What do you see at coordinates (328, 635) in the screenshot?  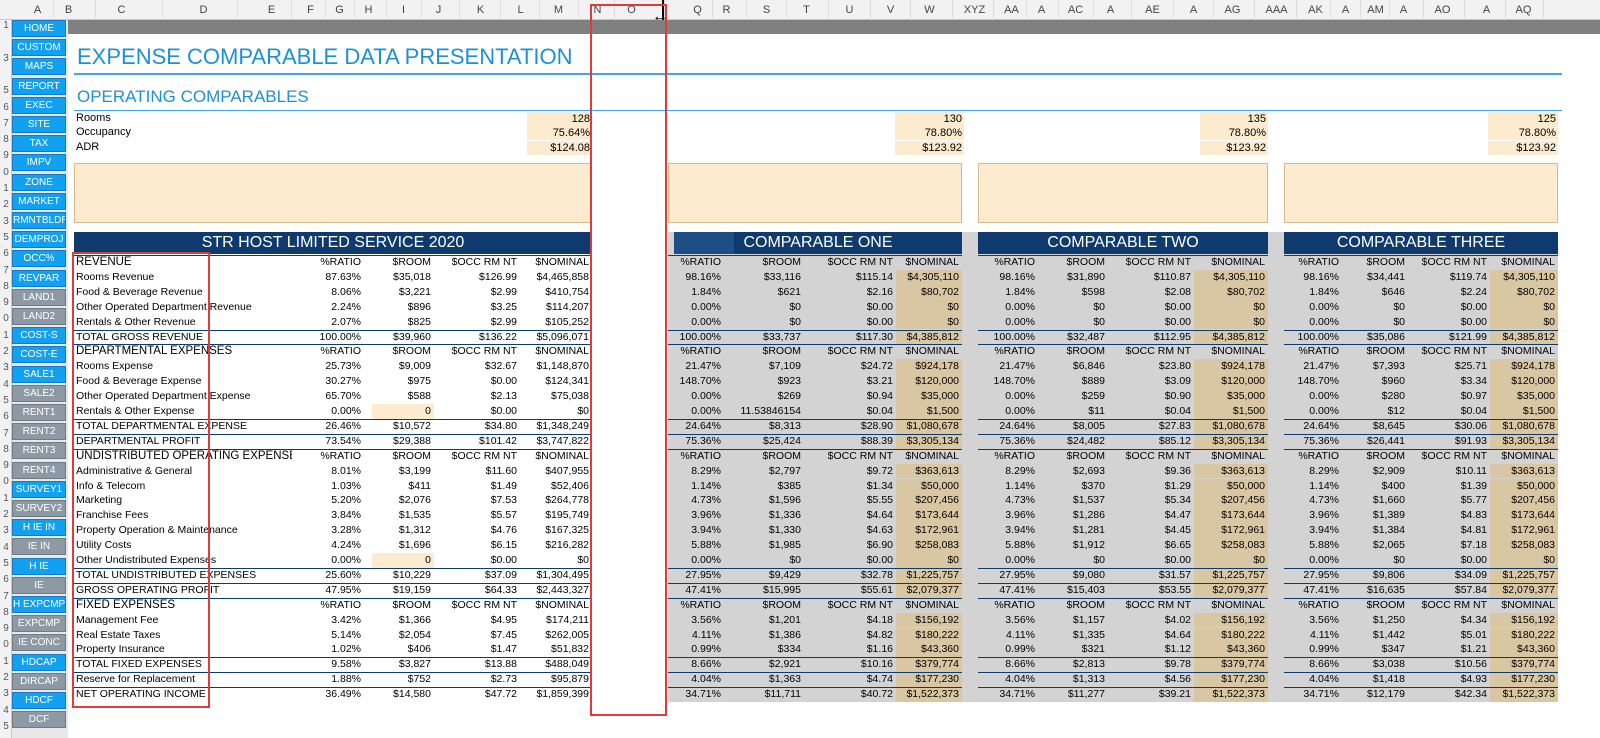 I see `value-cell: 5.14%` at bounding box center [328, 635].